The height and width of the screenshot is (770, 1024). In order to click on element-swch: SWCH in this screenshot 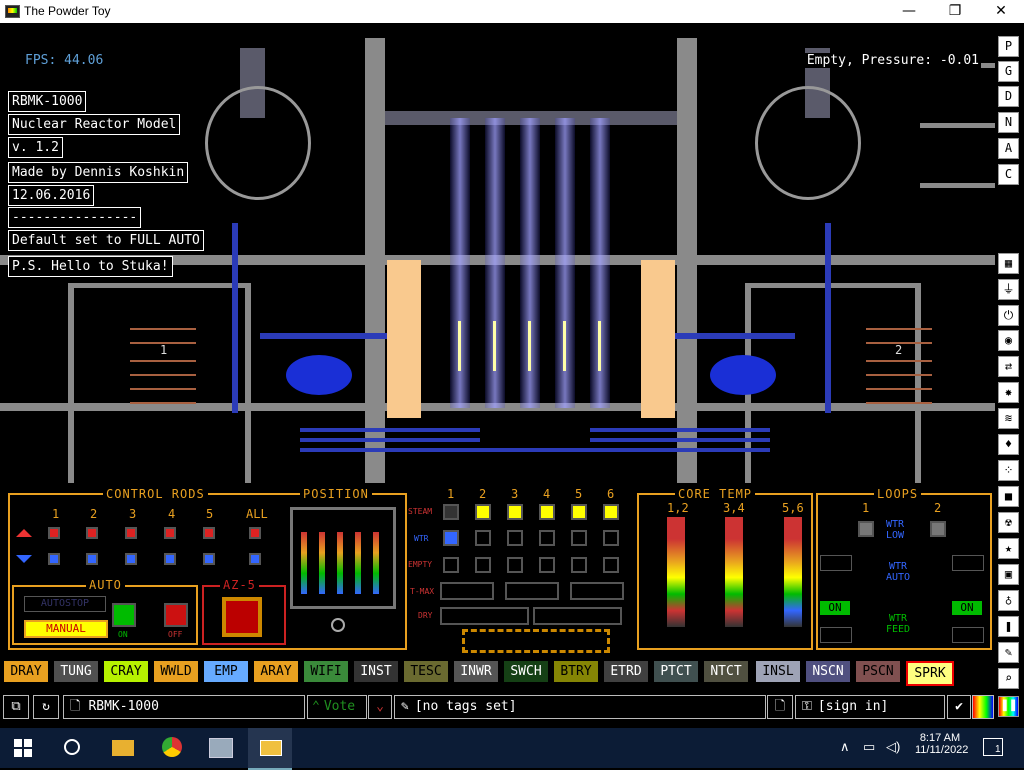, I will do `click(526, 671)`.